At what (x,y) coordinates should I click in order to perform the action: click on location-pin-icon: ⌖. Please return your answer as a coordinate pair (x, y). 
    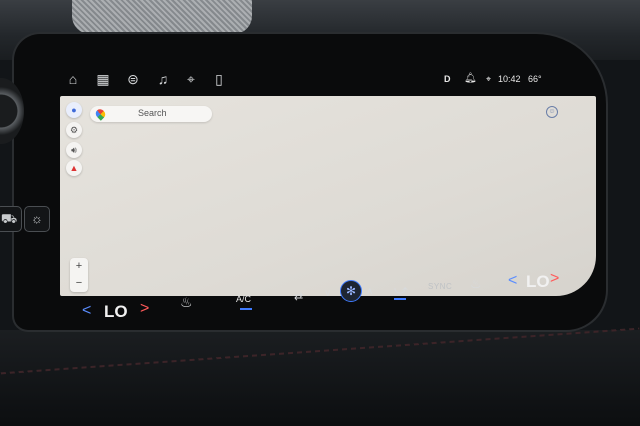
    Looking at the image, I should click on (191, 79).